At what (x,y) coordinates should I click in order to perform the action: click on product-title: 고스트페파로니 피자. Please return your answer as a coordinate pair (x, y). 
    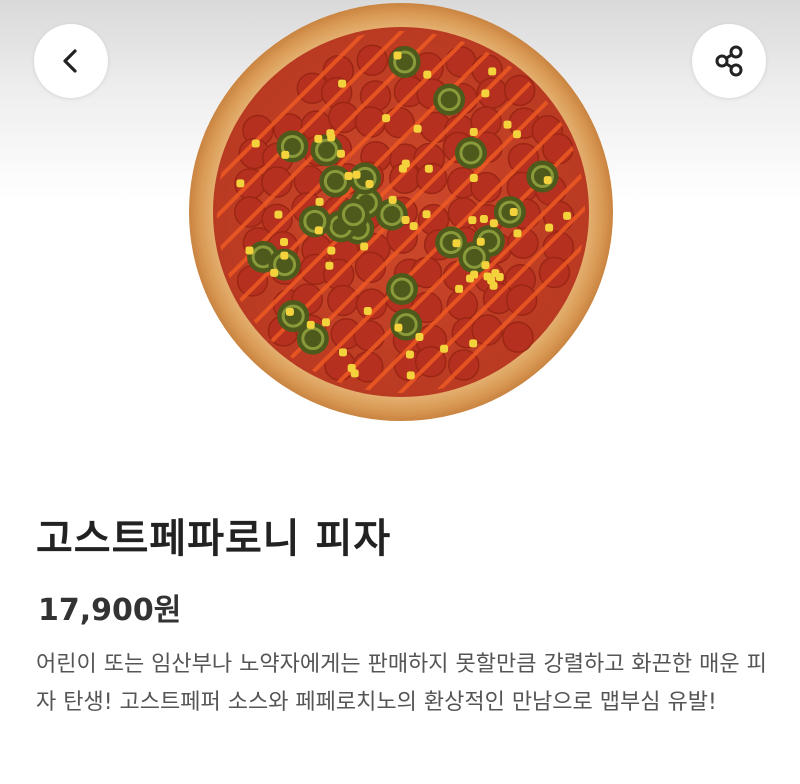
    Looking at the image, I should click on (214, 539).